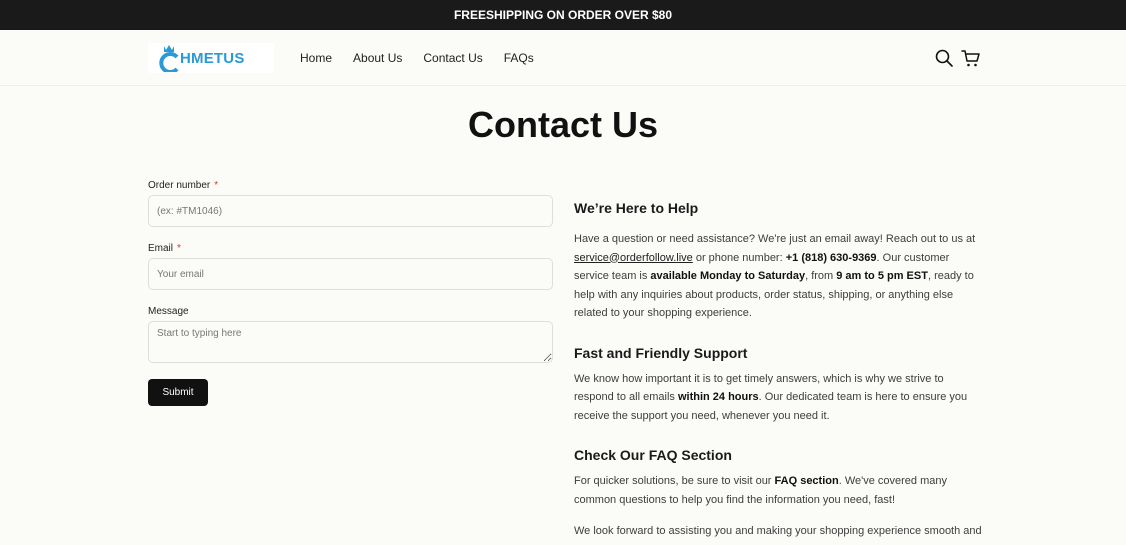 This screenshot has width=1126, height=545. Describe the element at coordinates (519, 58) in the screenshot. I see `nav-faqs: FAQs` at that location.